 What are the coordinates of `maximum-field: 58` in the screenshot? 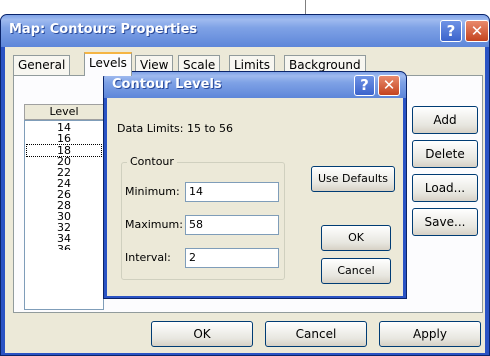 It's located at (232, 225).